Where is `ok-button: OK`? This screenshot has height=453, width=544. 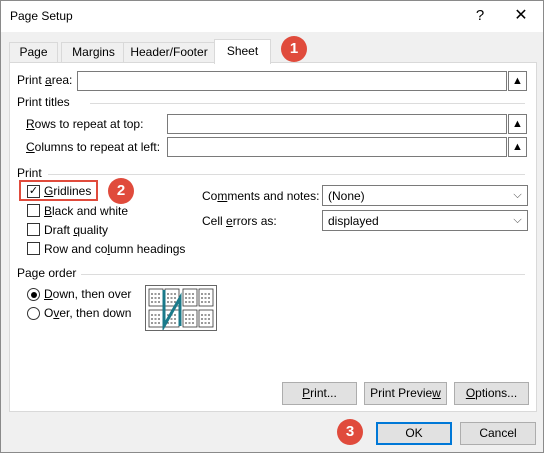
ok-button: OK is located at coordinates (414, 433).